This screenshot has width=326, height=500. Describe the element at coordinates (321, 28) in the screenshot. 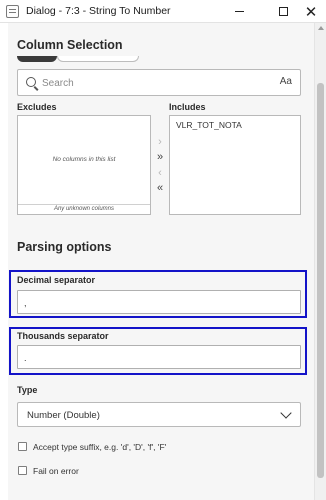

I see `scroll-up-icon` at that location.